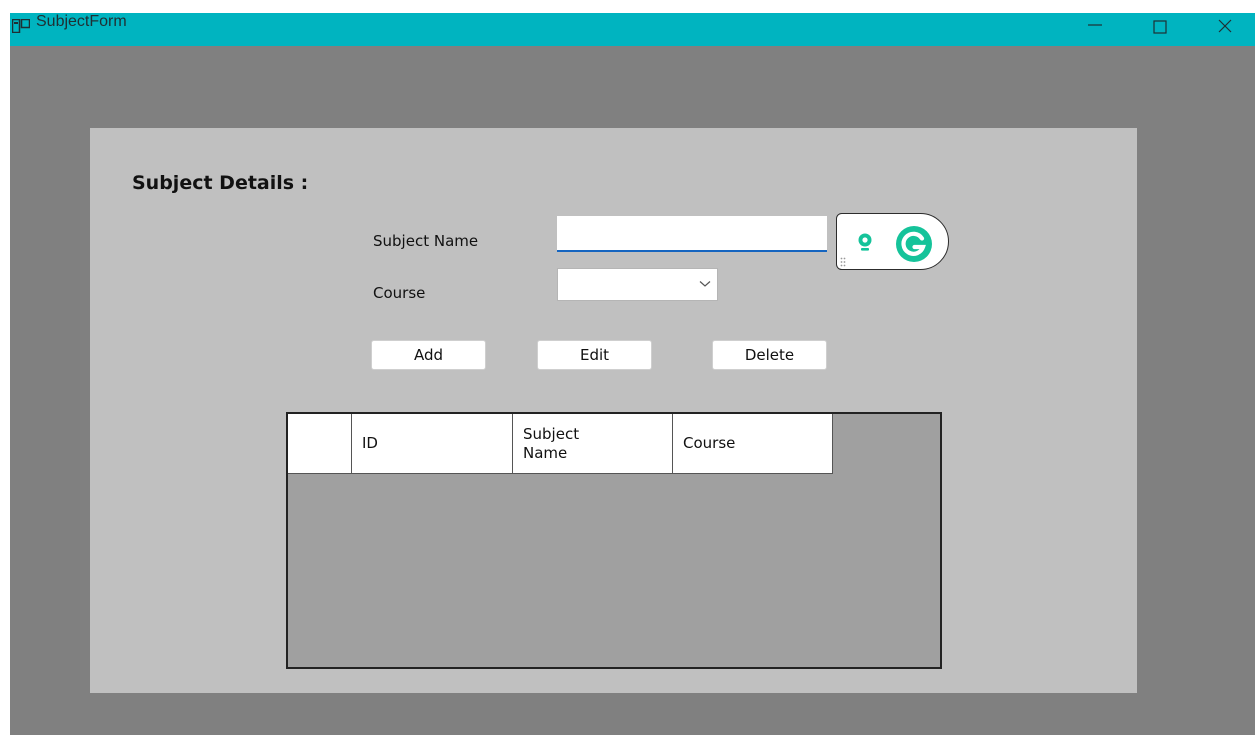 The width and height of the screenshot is (1255, 735). Describe the element at coordinates (594, 355) in the screenshot. I see `edit-button: Edit` at that location.